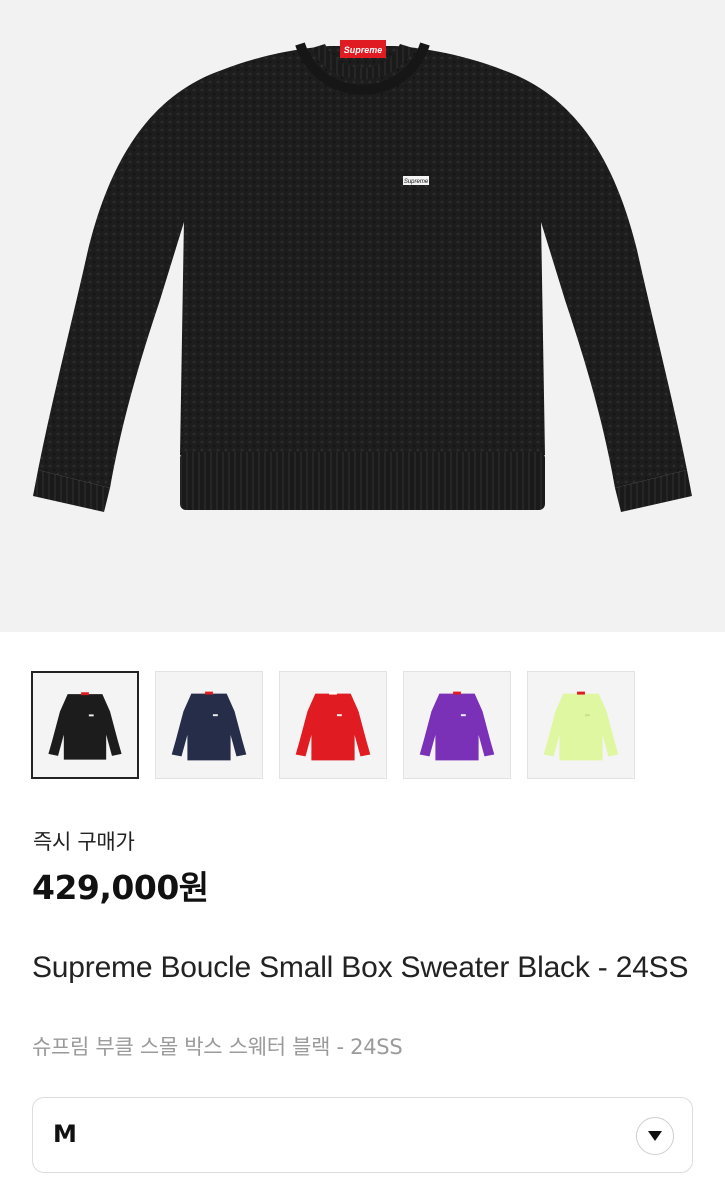  I want to click on dropdown-button, so click(655, 1136).